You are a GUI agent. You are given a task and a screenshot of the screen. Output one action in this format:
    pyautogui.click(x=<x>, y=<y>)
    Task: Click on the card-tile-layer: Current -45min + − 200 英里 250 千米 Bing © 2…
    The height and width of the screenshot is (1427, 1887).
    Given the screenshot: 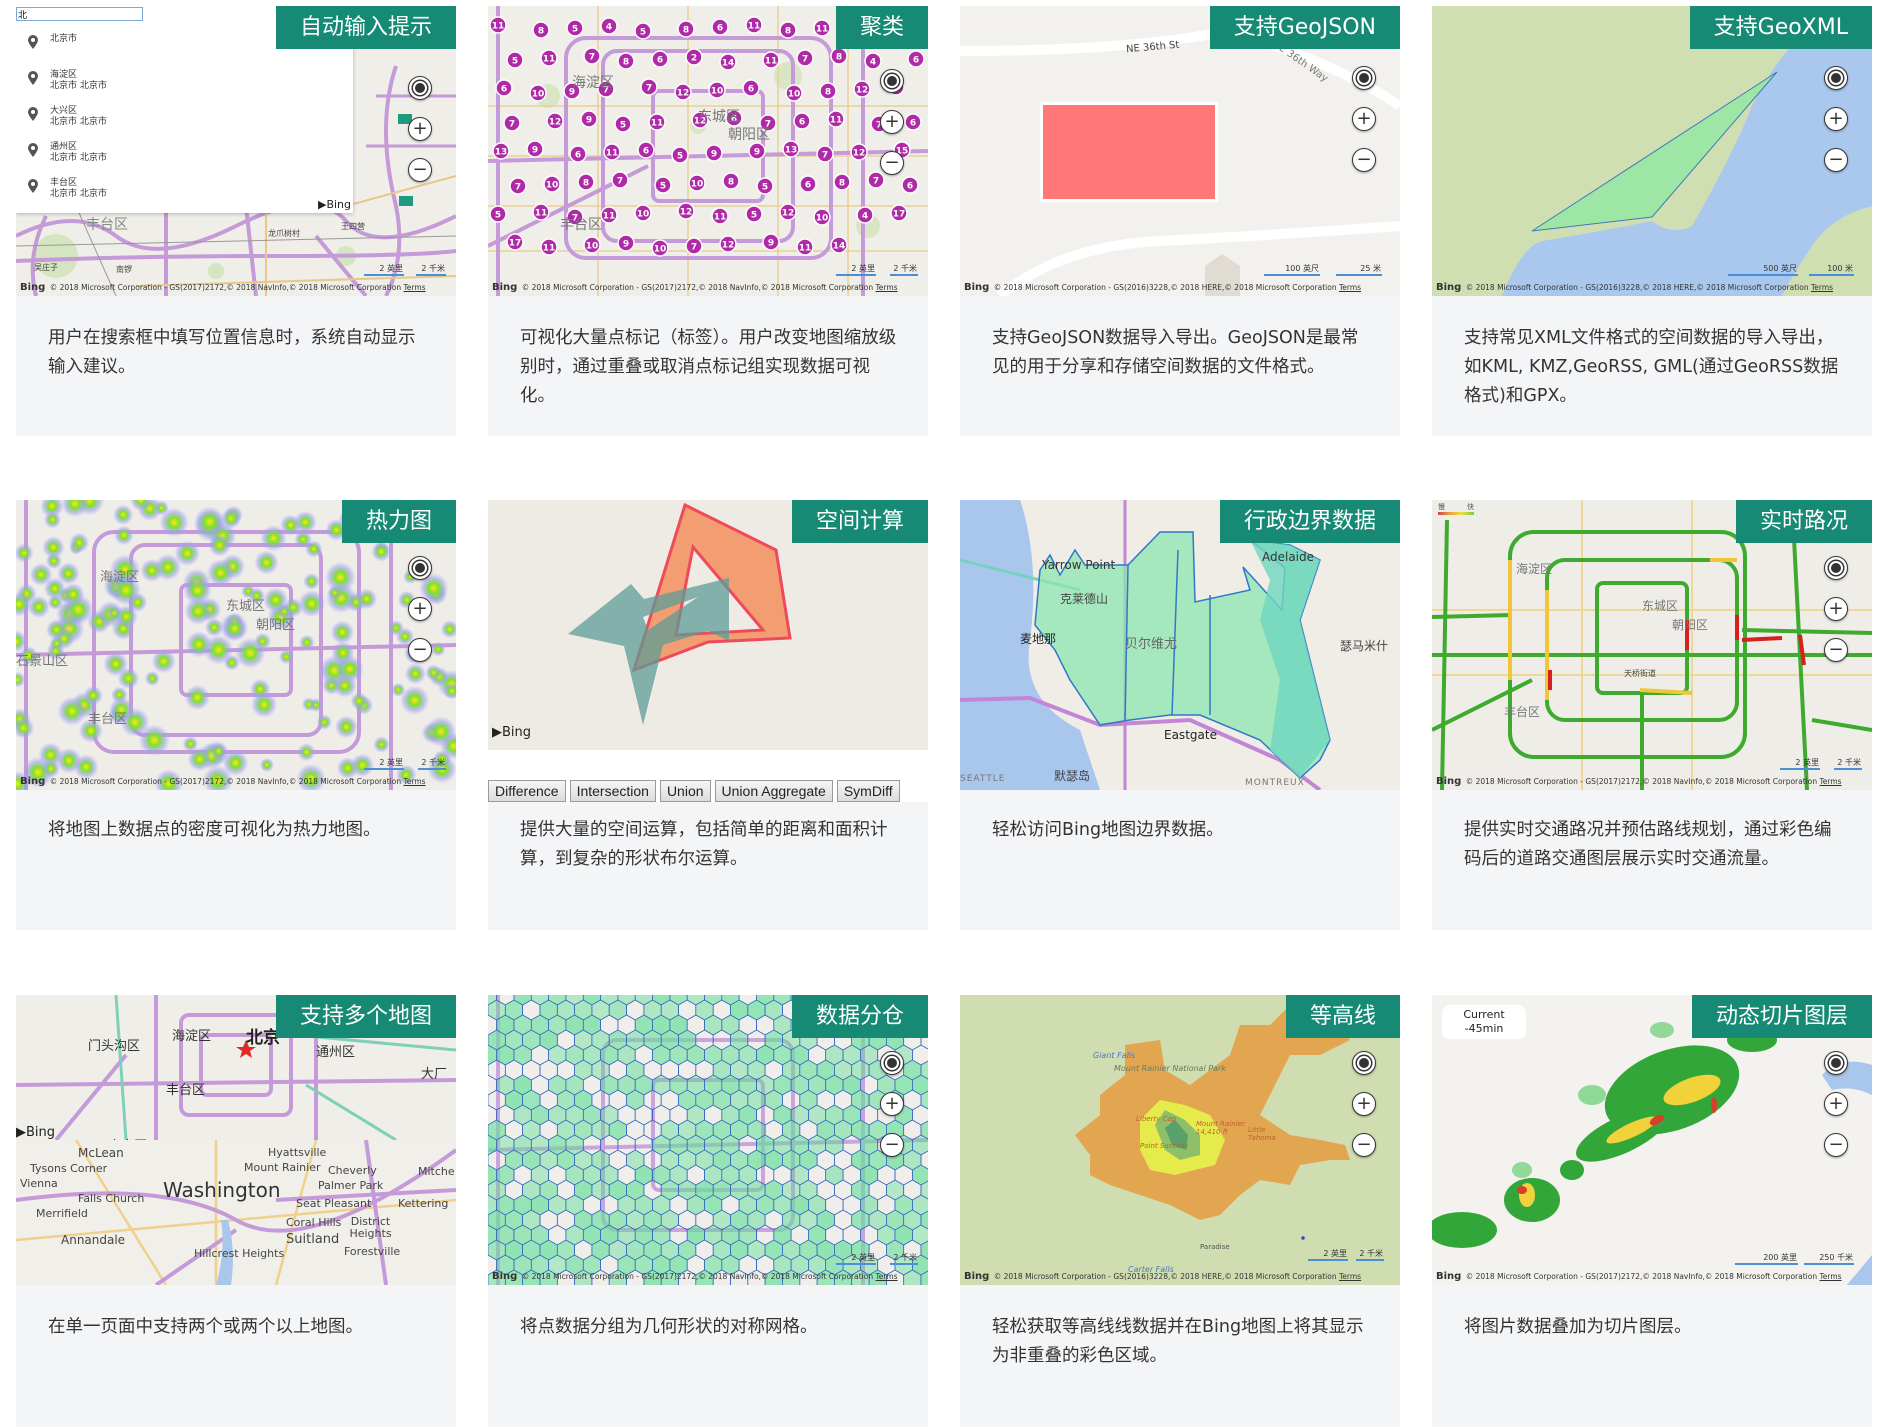 What is the action you would take?
    pyautogui.click(x=1652, y=1211)
    